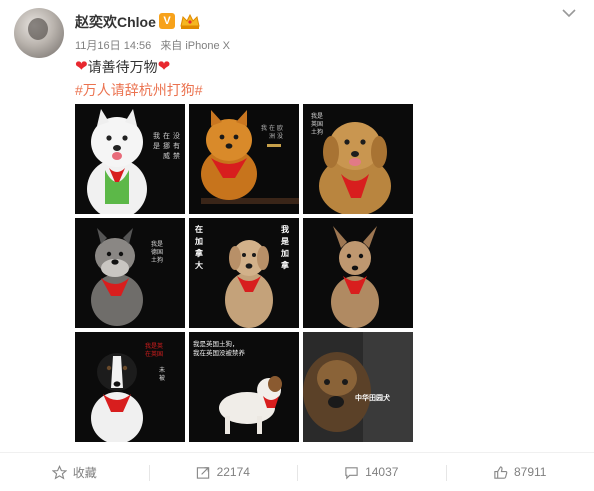 This screenshot has width=594, height=491. Describe the element at coordinates (130, 387) in the screenshot. I see `image-tile-7: 我是英 在英国 未 被` at that location.